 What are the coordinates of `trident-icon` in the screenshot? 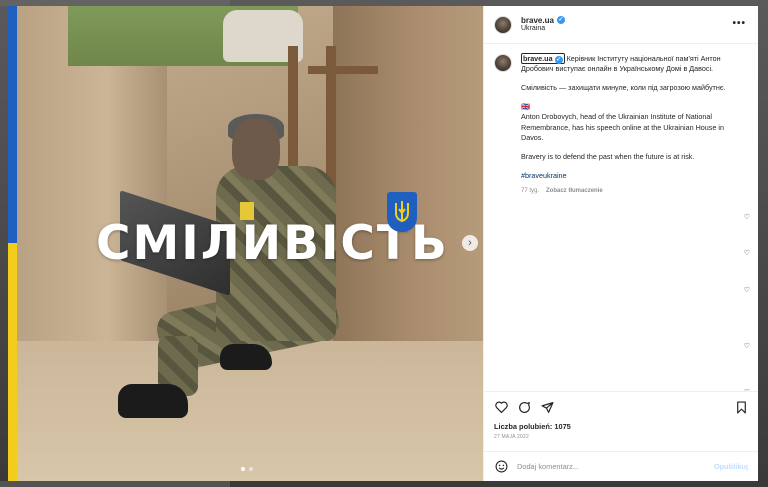 It's located at (402, 212).